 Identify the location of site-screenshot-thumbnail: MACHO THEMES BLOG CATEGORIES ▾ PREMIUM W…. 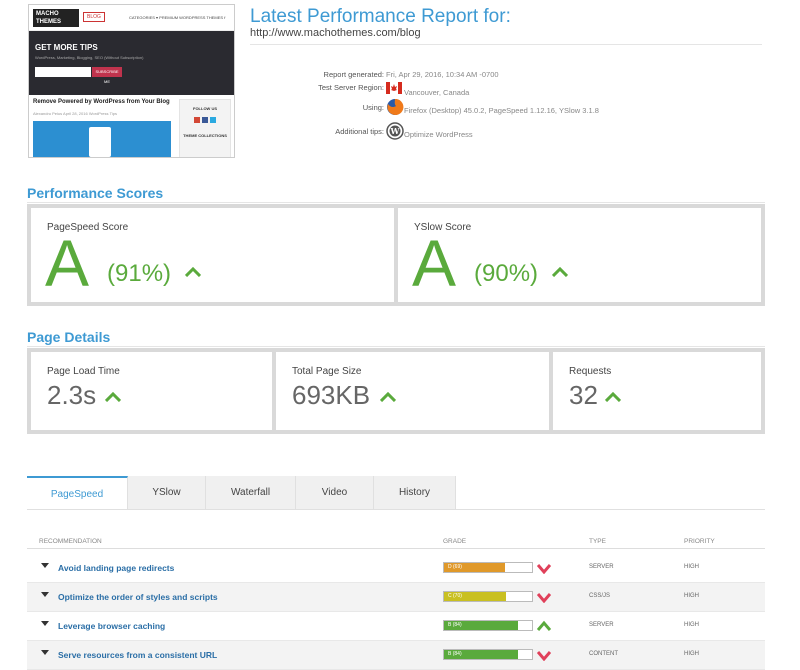
(131, 81).